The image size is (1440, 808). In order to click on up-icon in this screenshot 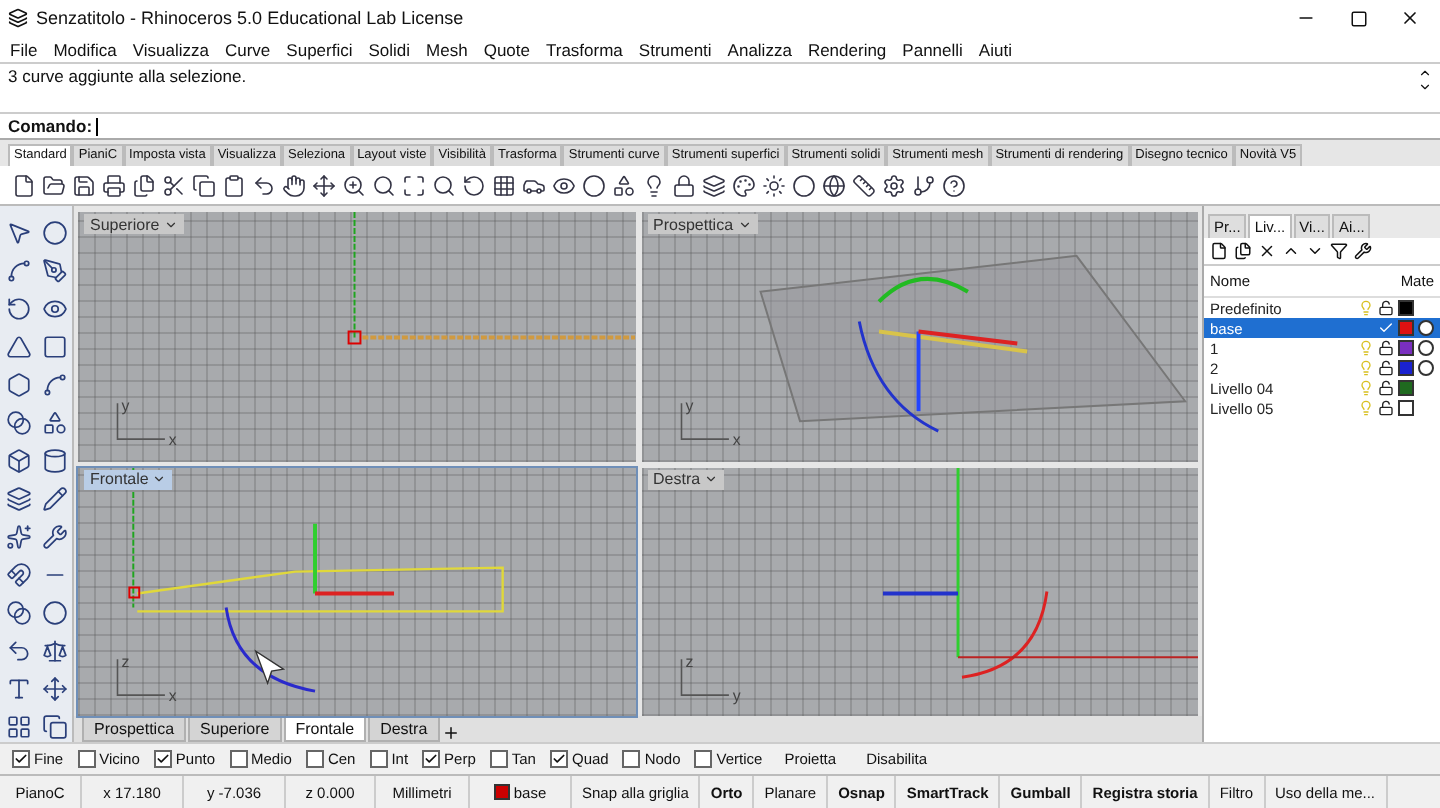, I will do `click(1291, 251)`.